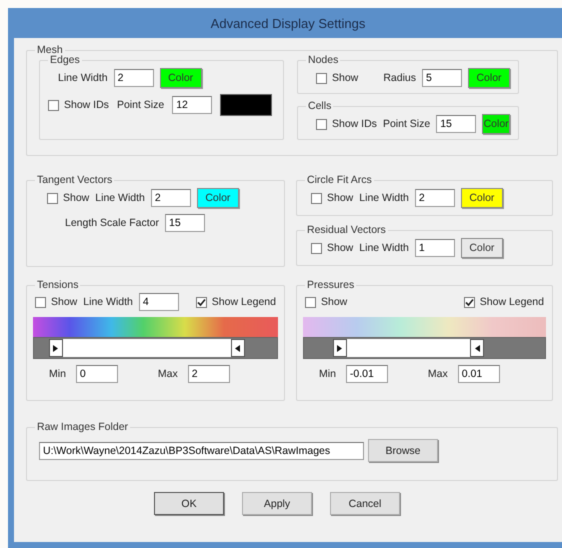 The height and width of the screenshot is (548, 562). I want to click on group-title: Cells, so click(319, 106).